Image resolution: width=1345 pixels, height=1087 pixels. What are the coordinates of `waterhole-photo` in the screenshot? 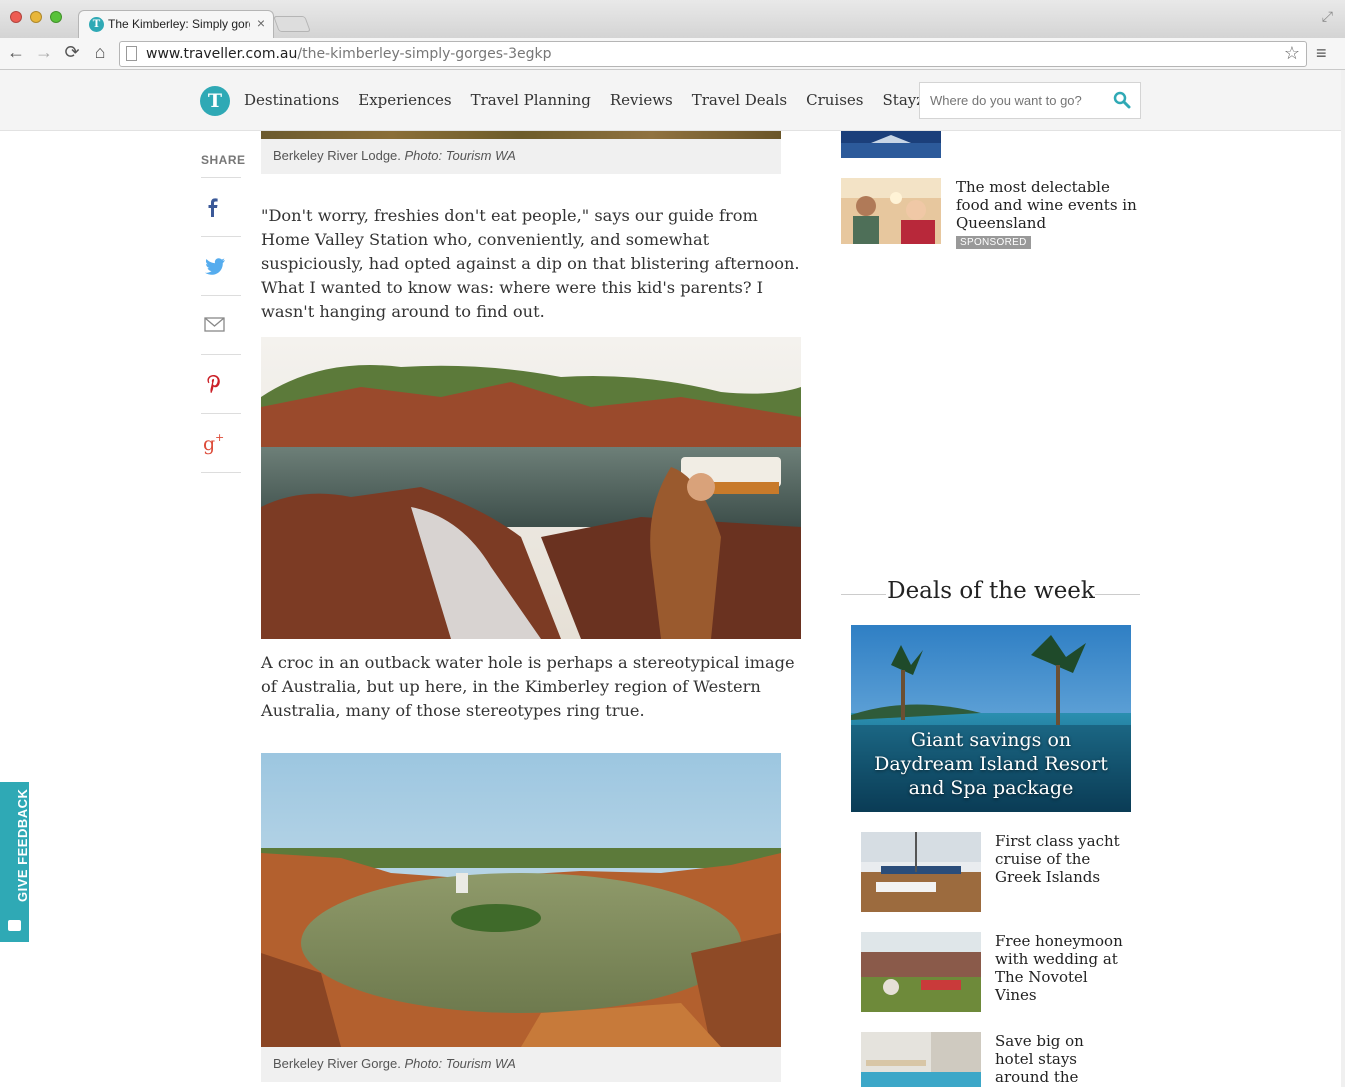 It's located at (531, 488).